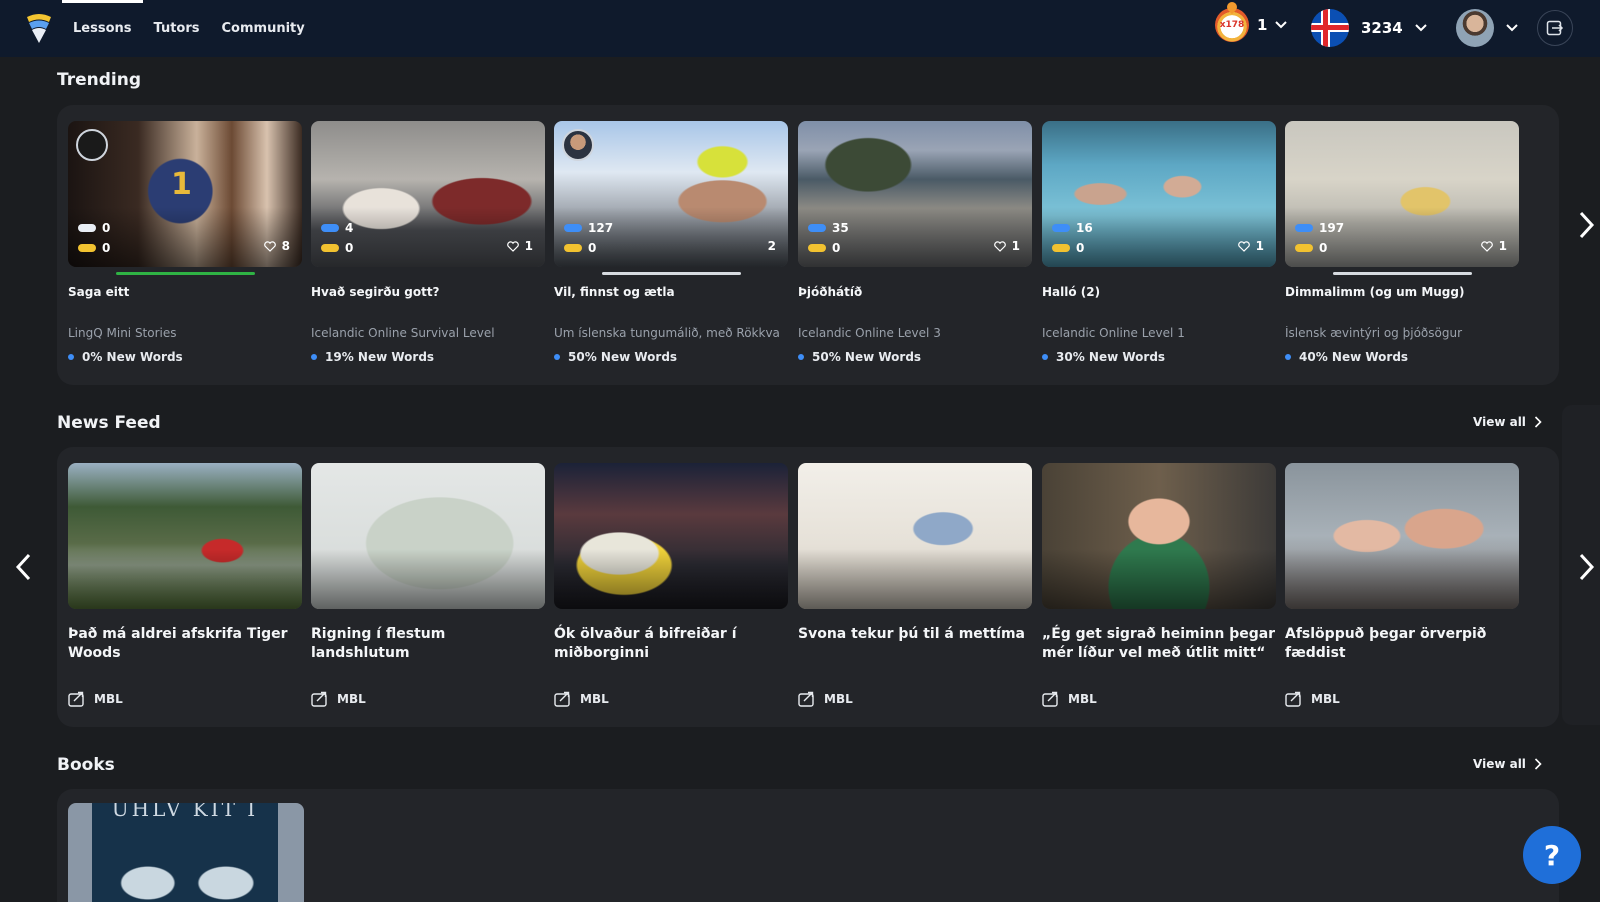 The height and width of the screenshot is (902, 1600). Describe the element at coordinates (830, 292) in the screenshot. I see `lesson-title: Þjóðhátíð` at that location.